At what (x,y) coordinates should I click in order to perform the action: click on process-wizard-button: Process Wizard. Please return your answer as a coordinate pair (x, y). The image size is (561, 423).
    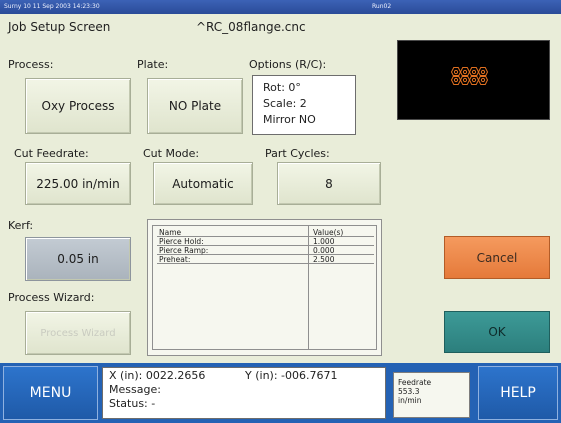
    Looking at the image, I should click on (78, 333).